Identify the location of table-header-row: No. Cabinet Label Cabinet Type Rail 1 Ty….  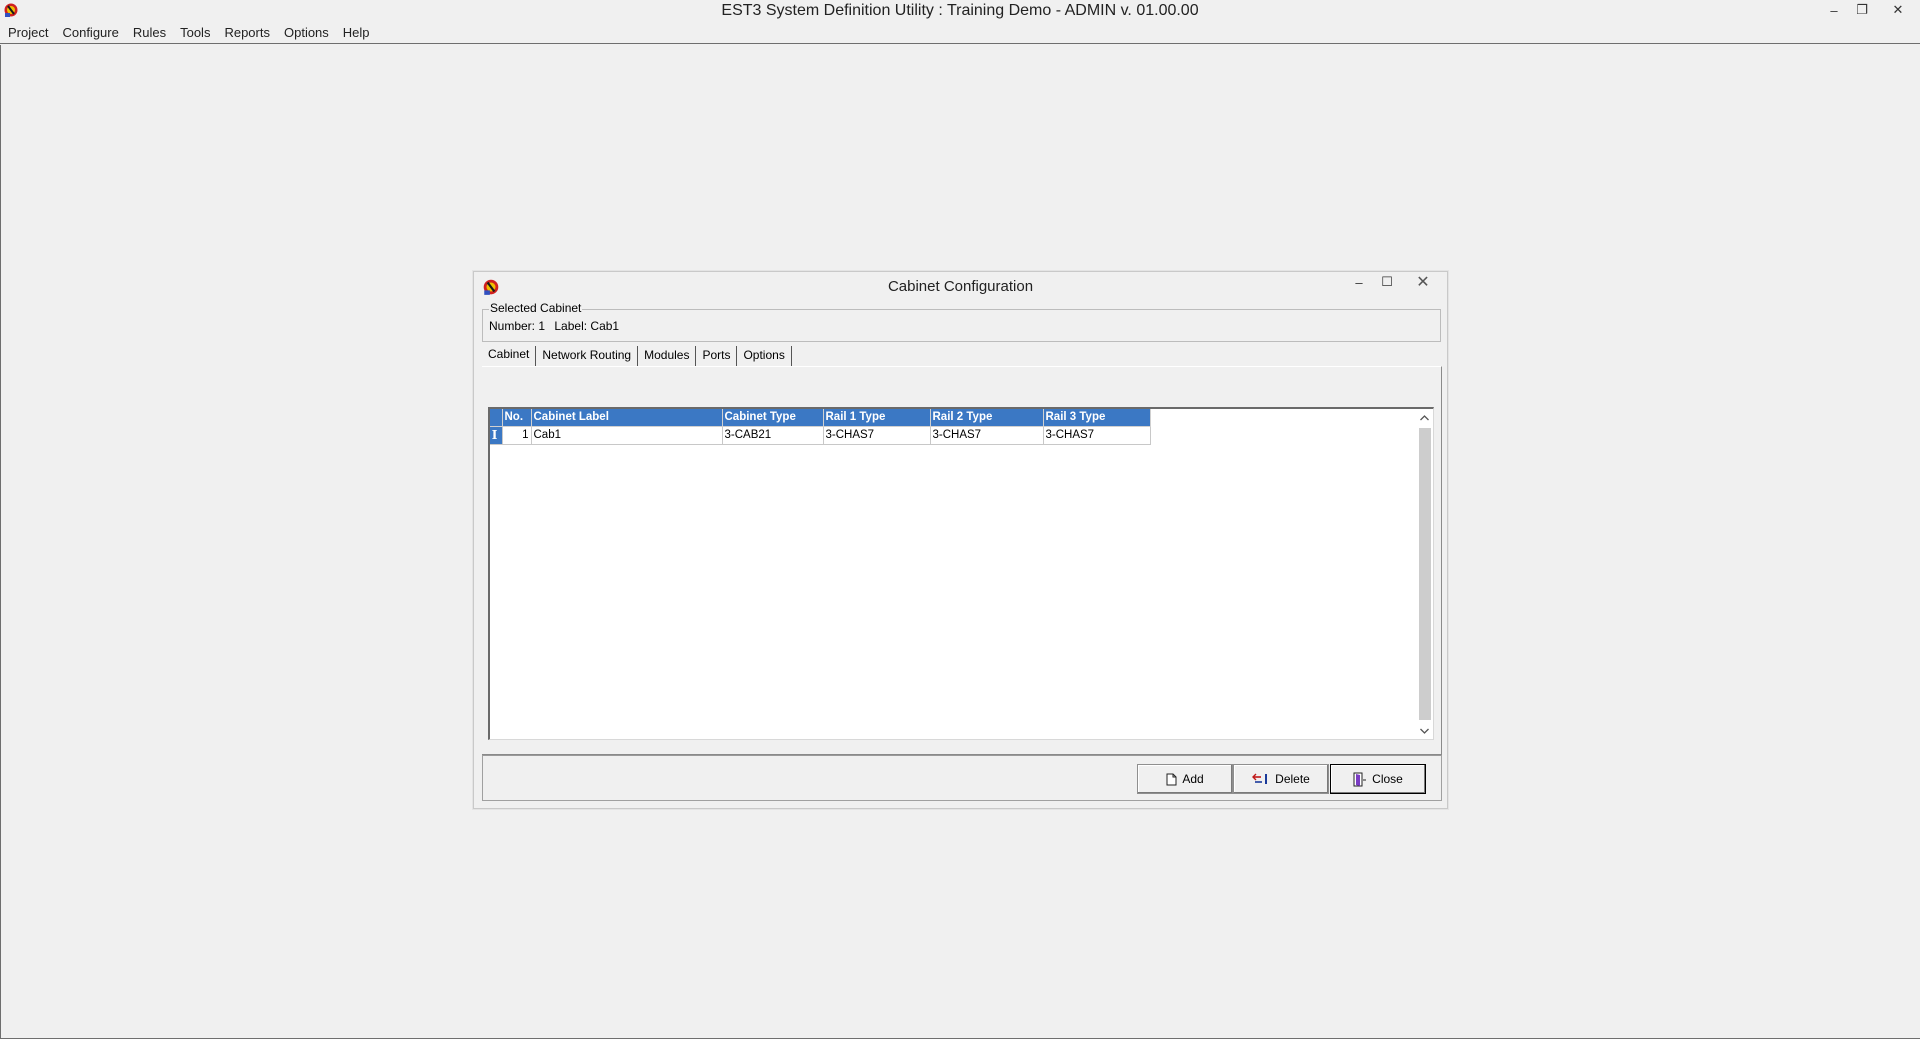
(820, 418).